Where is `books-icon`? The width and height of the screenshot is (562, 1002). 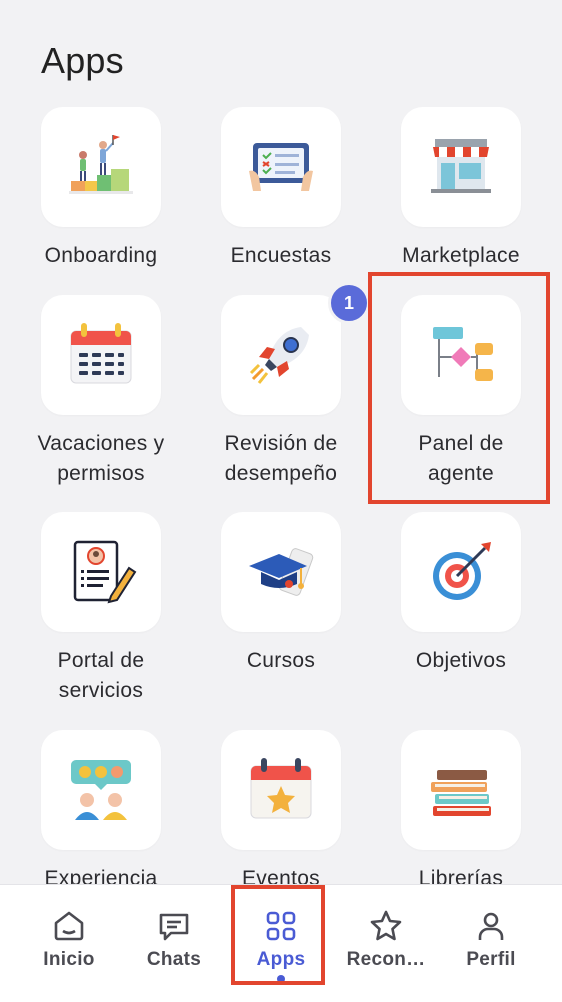 books-icon is located at coordinates (461, 793).